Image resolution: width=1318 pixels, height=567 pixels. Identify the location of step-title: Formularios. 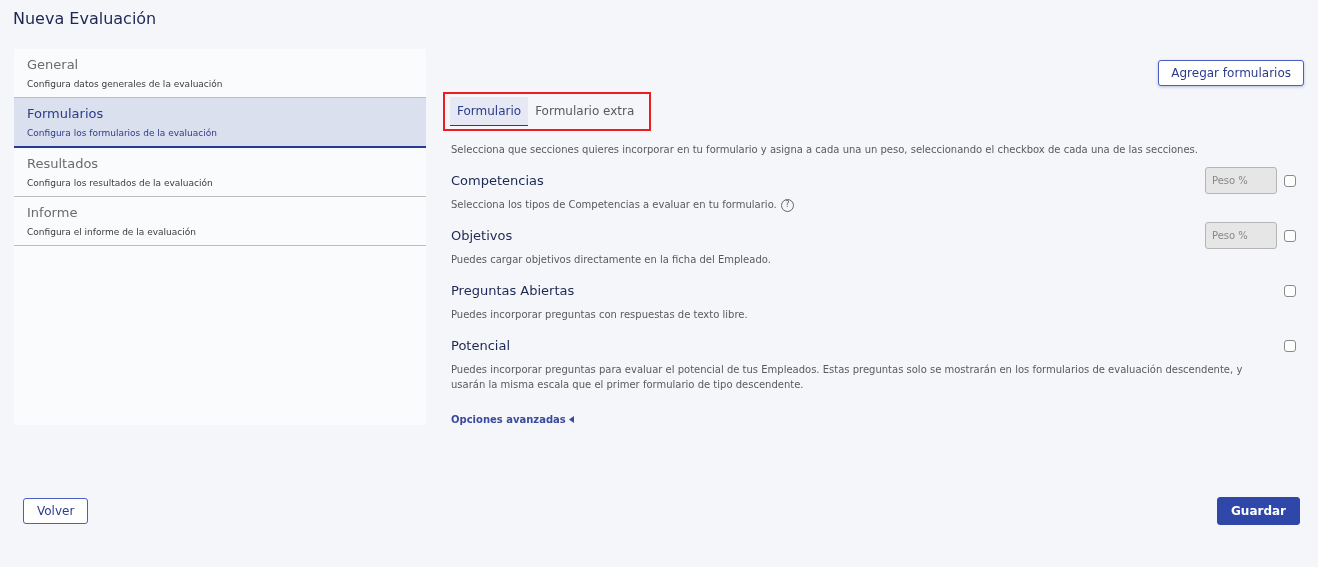
(65, 114).